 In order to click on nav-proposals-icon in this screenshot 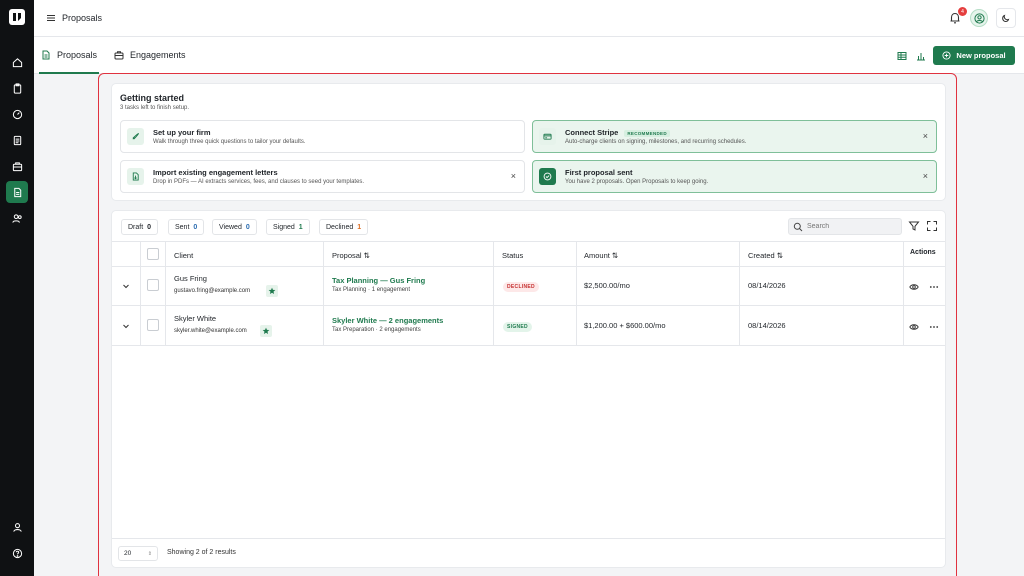, I will do `click(17, 192)`.